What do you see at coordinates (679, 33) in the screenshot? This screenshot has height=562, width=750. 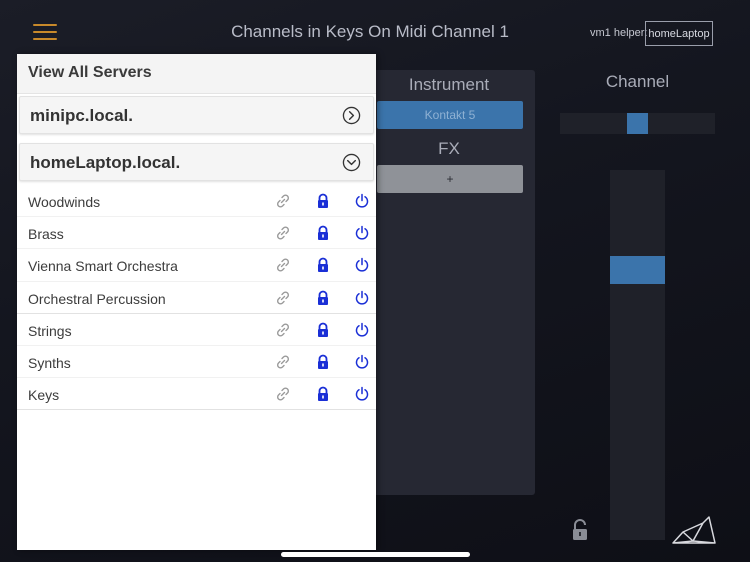 I see `helper-select: homeLaptop` at bounding box center [679, 33].